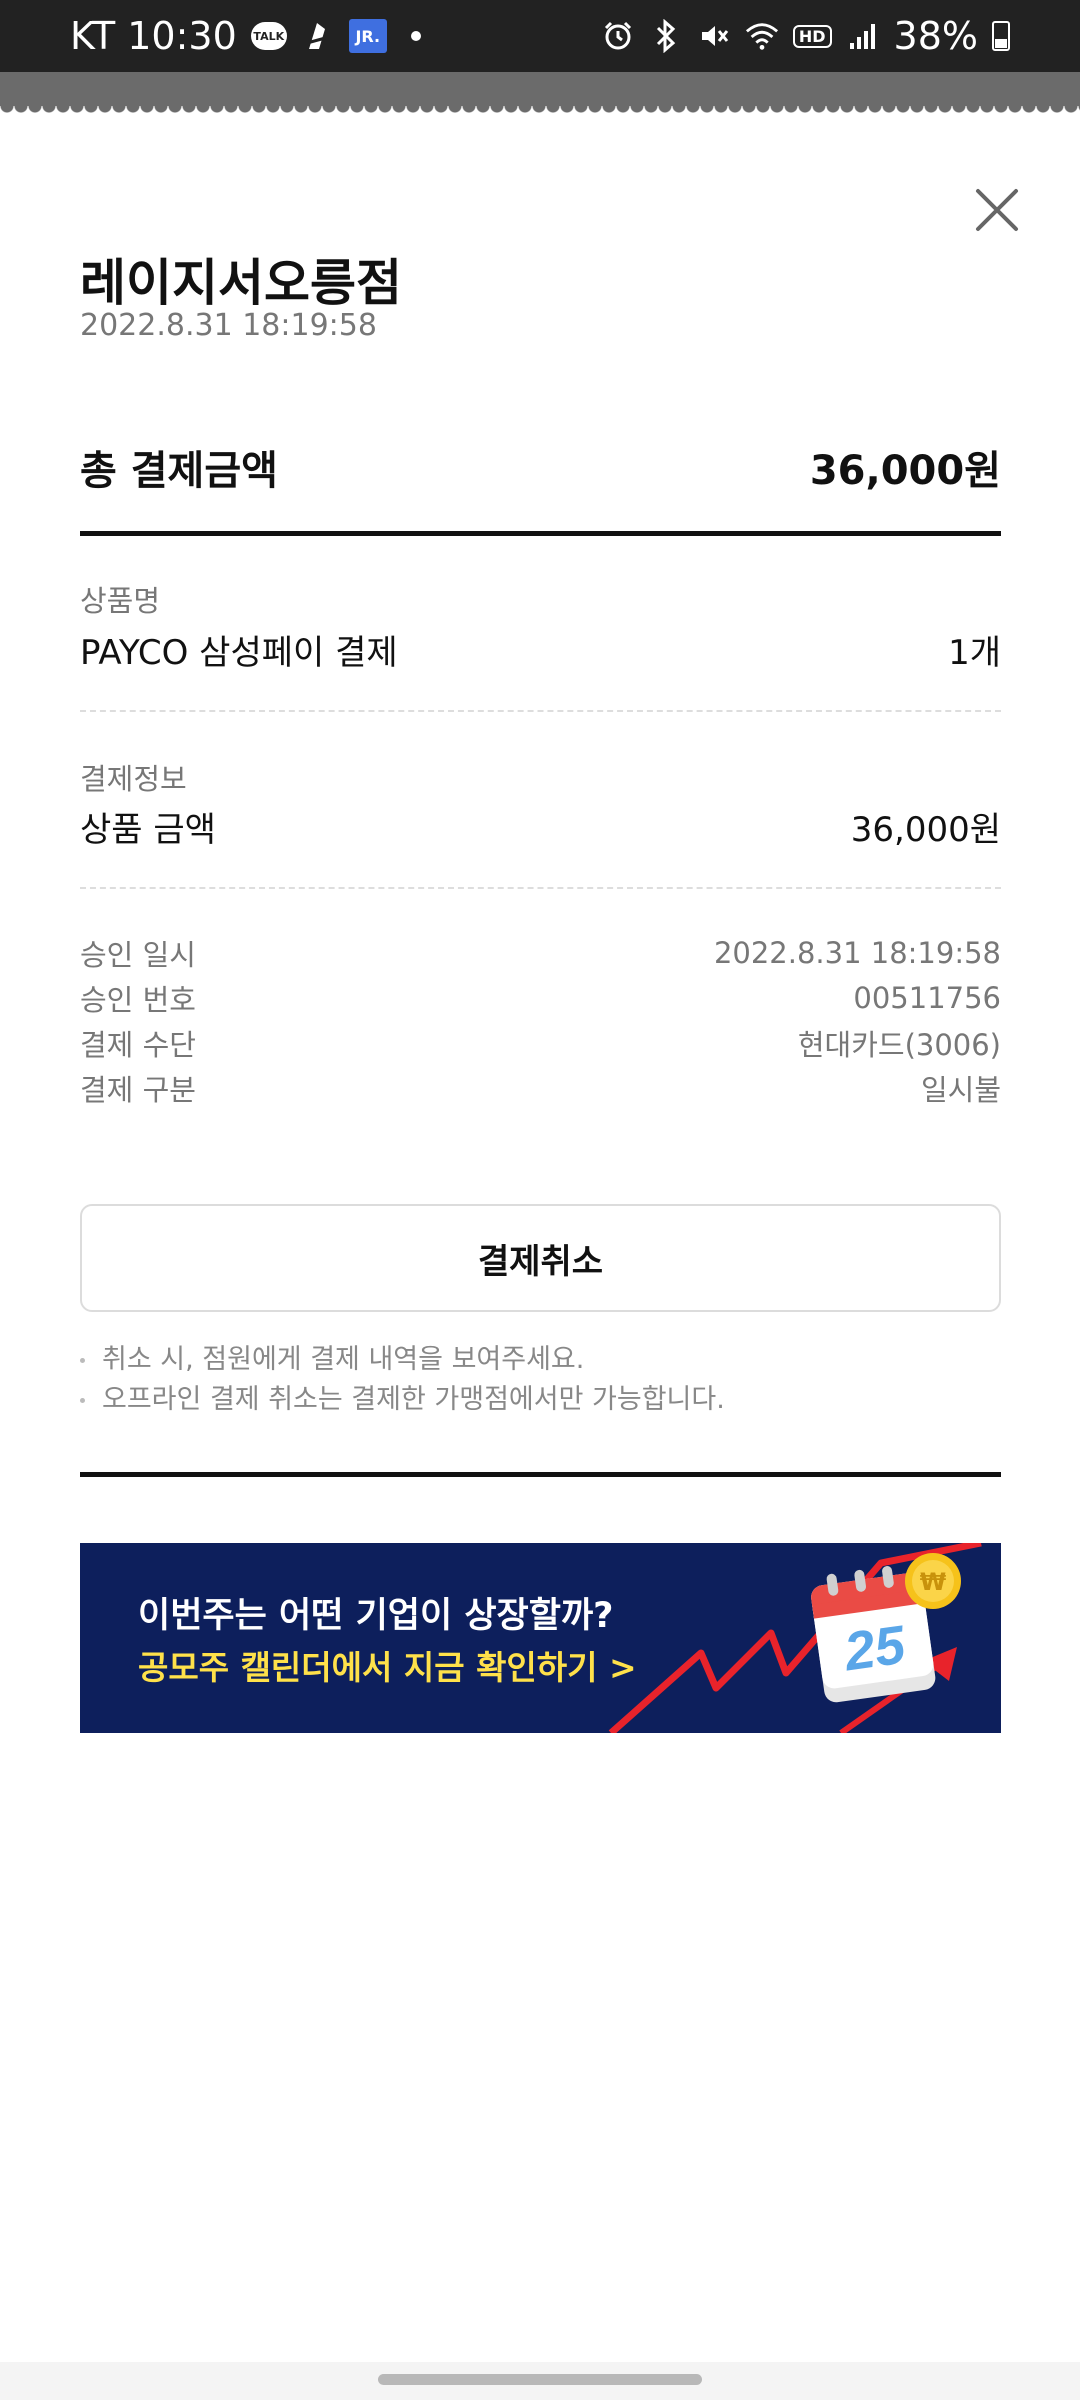  I want to click on detail-row-payment-method: 결제 수단 현대카드(3006), so click(540, 1043).